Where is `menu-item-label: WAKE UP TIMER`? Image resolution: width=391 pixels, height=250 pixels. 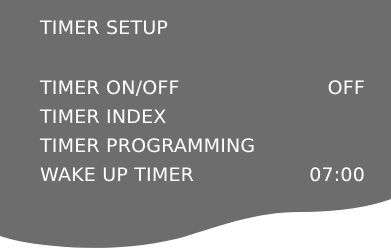 menu-item-label: WAKE UP TIMER is located at coordinates (117, 175).